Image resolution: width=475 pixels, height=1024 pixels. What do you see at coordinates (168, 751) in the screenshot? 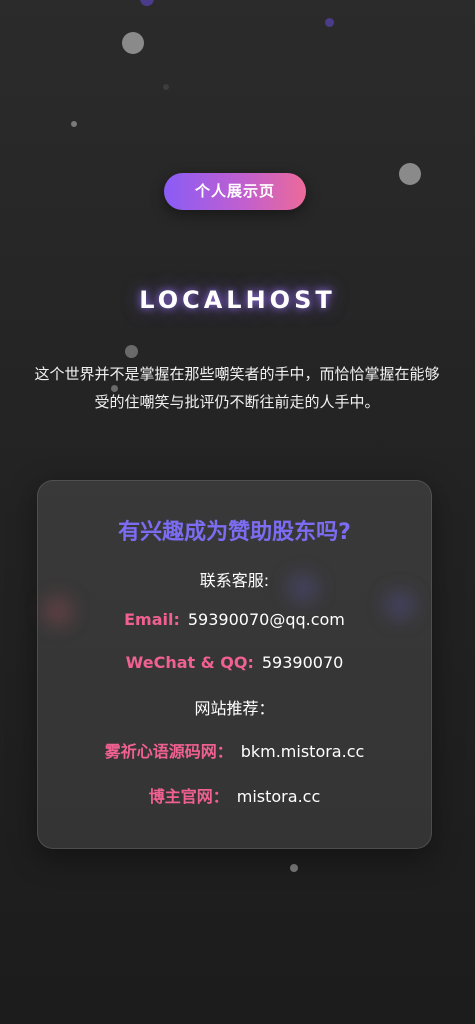
I see `site1-label: 雾祈心语源码网：` at bounding box center [168, 751].